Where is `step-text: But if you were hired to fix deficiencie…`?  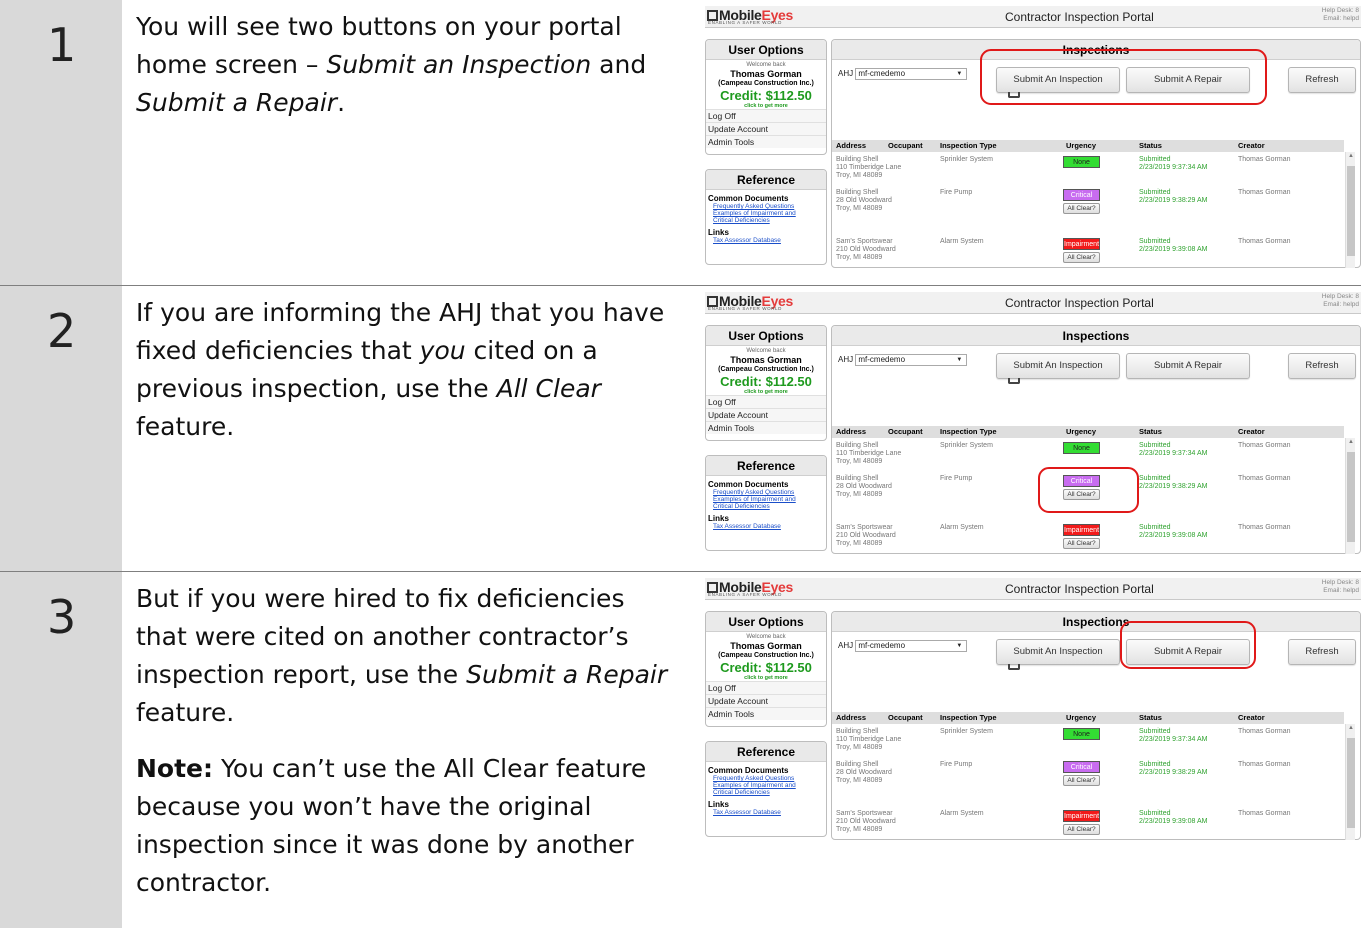 step-text: But if you were hired to fix deficiencie… is located at coordinates (406, 746).